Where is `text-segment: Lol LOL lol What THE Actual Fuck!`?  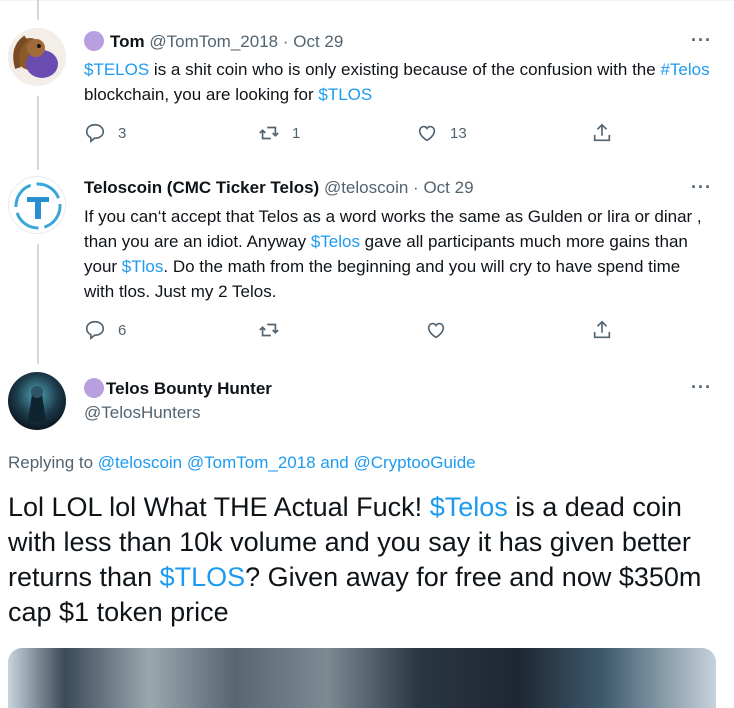
text-segment: Lol LOL lol What THE Actual Fuck! is located at coordinates (219, 507).